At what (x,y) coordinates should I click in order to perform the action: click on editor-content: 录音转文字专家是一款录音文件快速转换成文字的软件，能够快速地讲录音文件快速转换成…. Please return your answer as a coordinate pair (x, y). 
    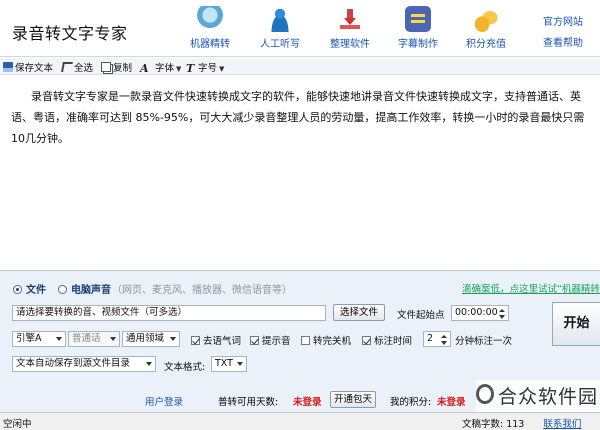
    Looking at the image, I should click on (302, 117).